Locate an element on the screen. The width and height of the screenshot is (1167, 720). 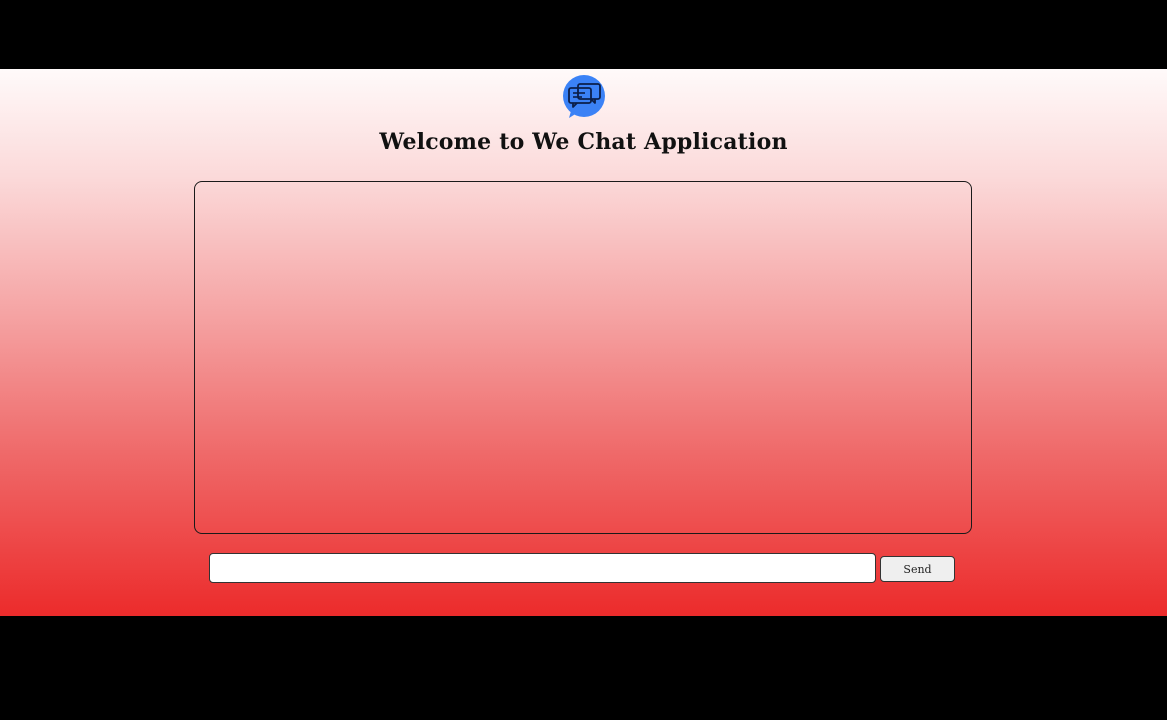
message-input is located at coordinates (542, 568).